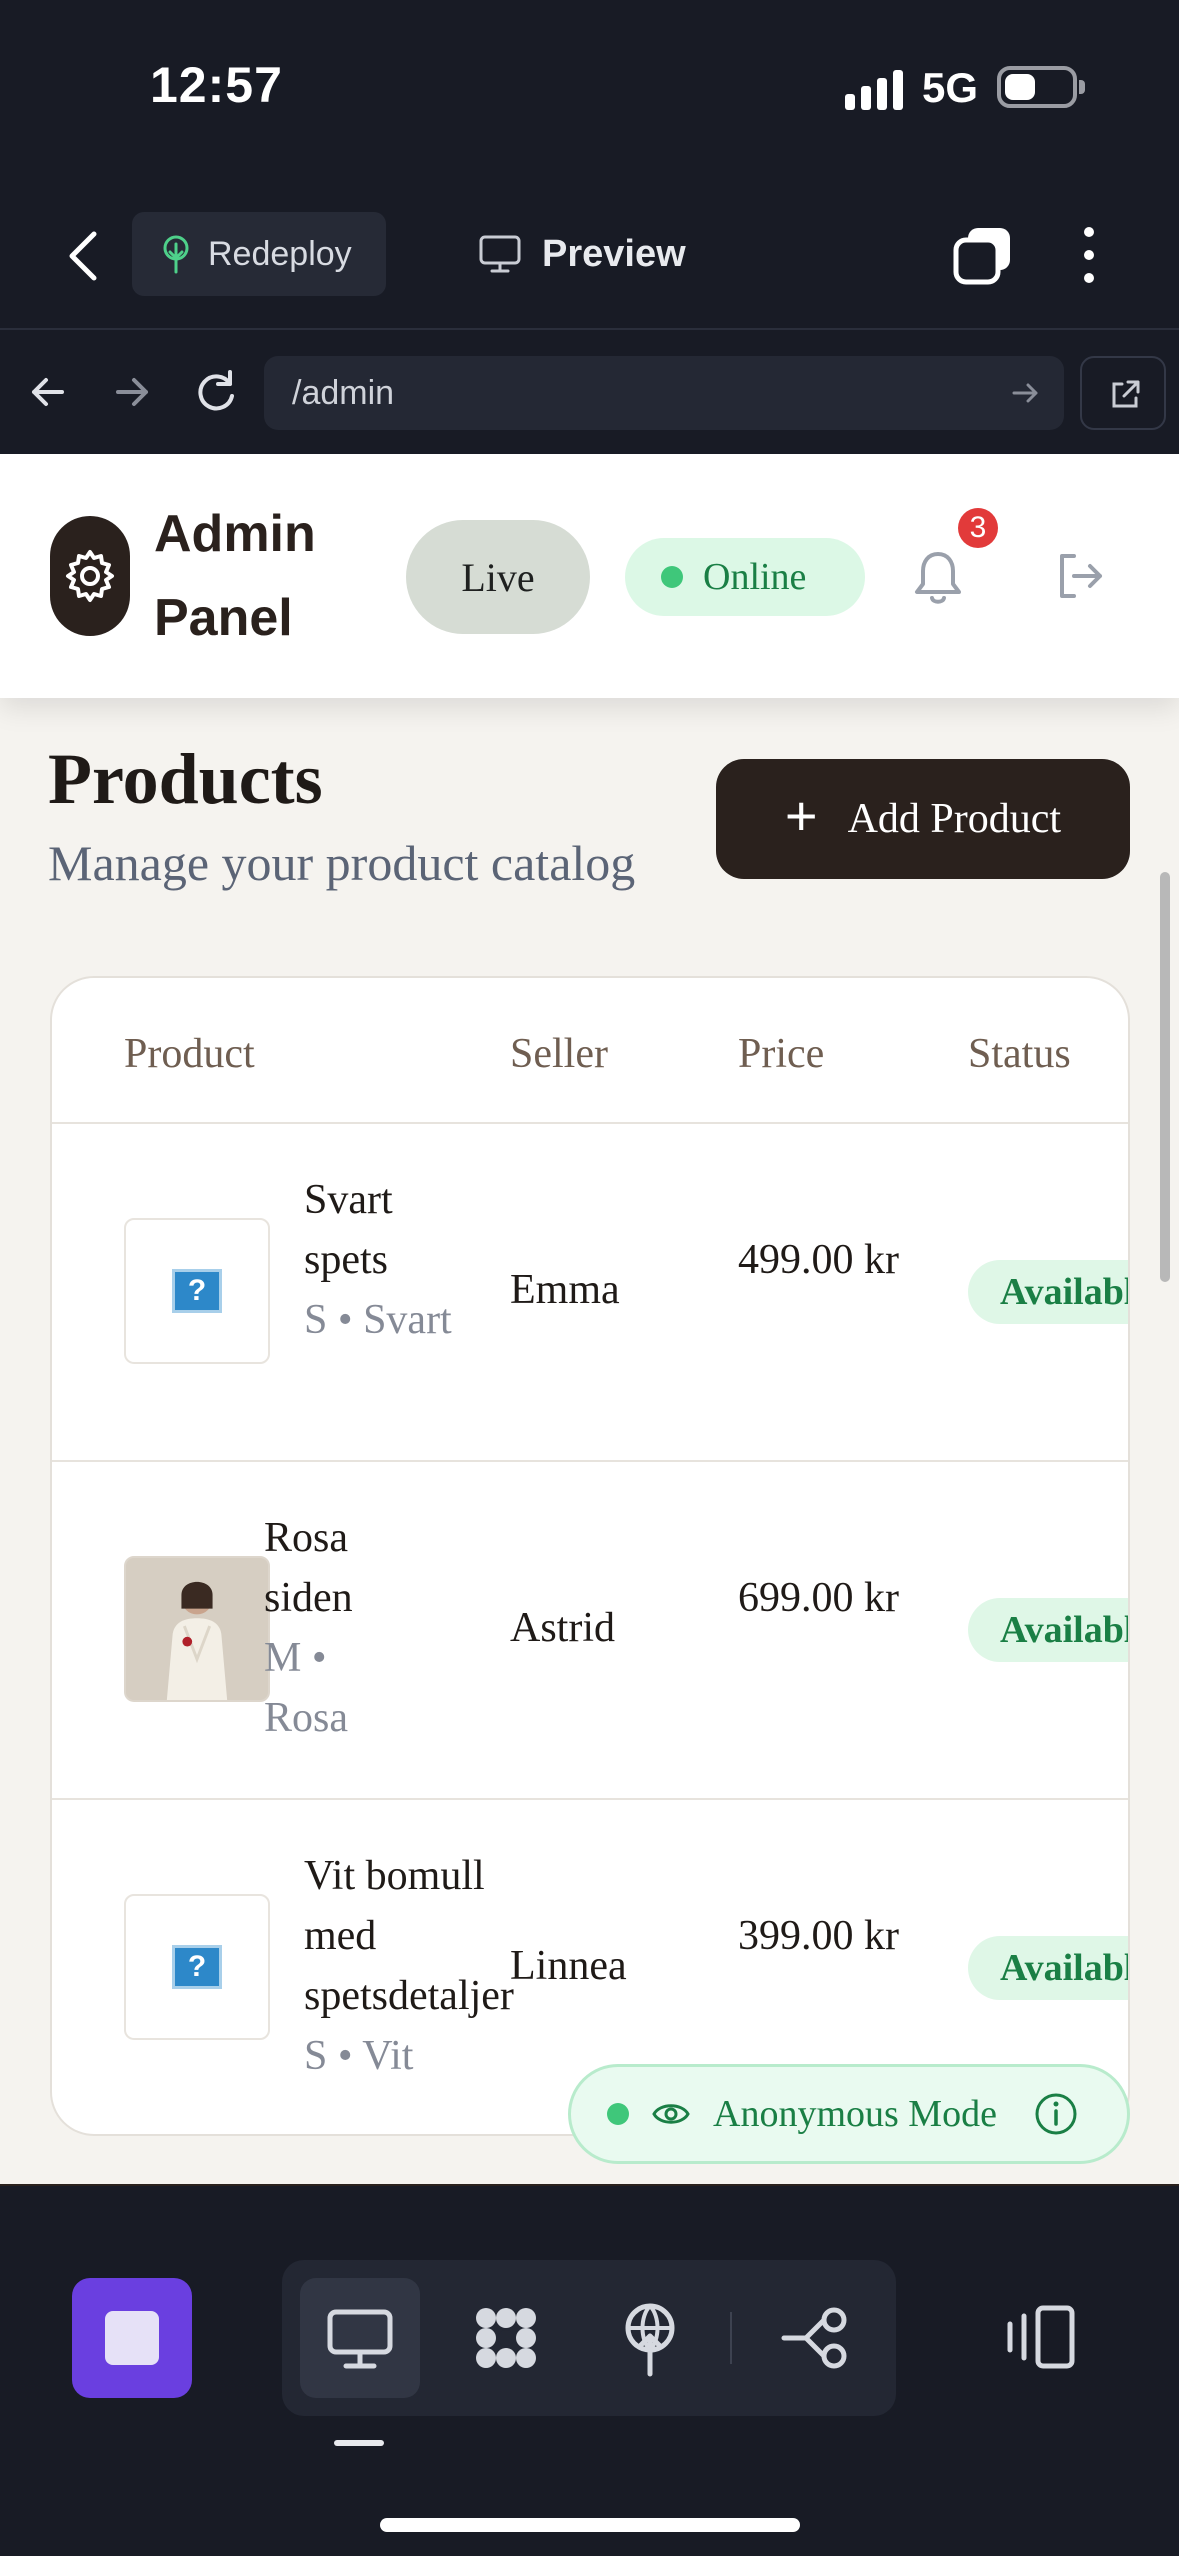  What do you see at coordinates (1080, 576) in the screenshot?
I see `logout-icon` at bounding box center [1080, 576].